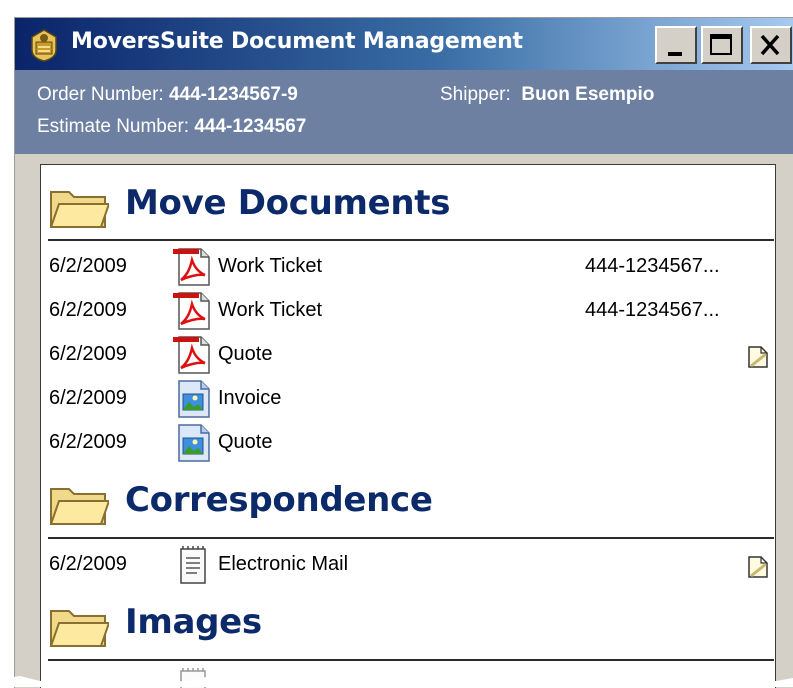 This screenshot has width=793, height=688. Describe the element at coordinates (233, 94) in the screenshot. I see `order-number-value: 444-1234567-9` at that location.